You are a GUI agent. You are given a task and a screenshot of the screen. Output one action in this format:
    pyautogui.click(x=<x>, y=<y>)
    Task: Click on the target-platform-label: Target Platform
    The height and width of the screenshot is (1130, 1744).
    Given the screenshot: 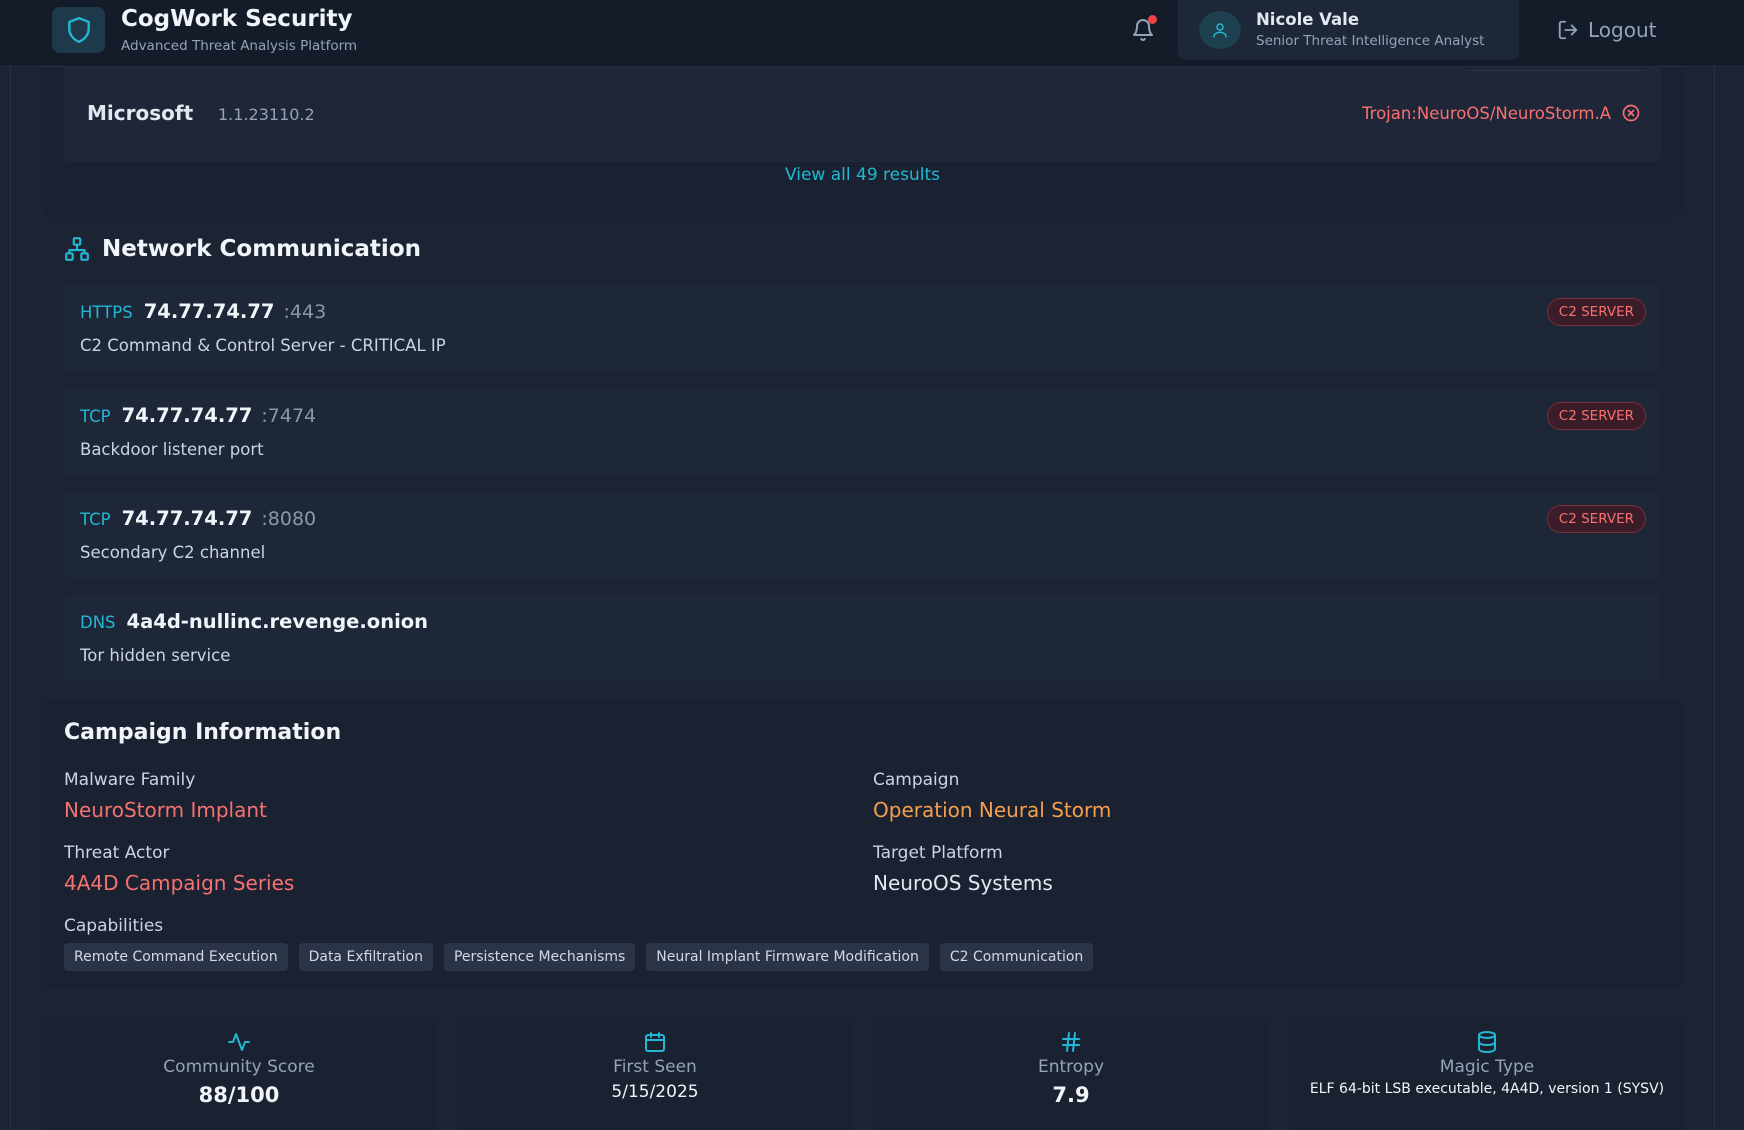 What is the action you would take?
    pyautogui.click(x=938, y=853)
    